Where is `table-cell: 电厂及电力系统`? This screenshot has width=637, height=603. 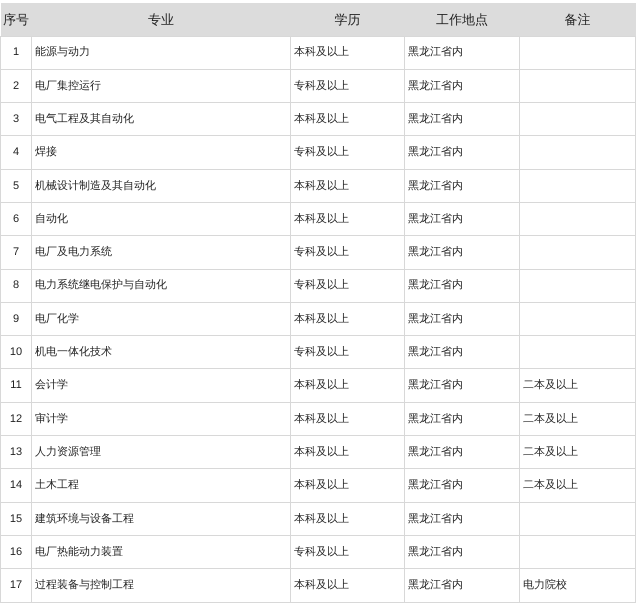
table-cell: 电厂及电力系统 is located at coordinates (73, 252).